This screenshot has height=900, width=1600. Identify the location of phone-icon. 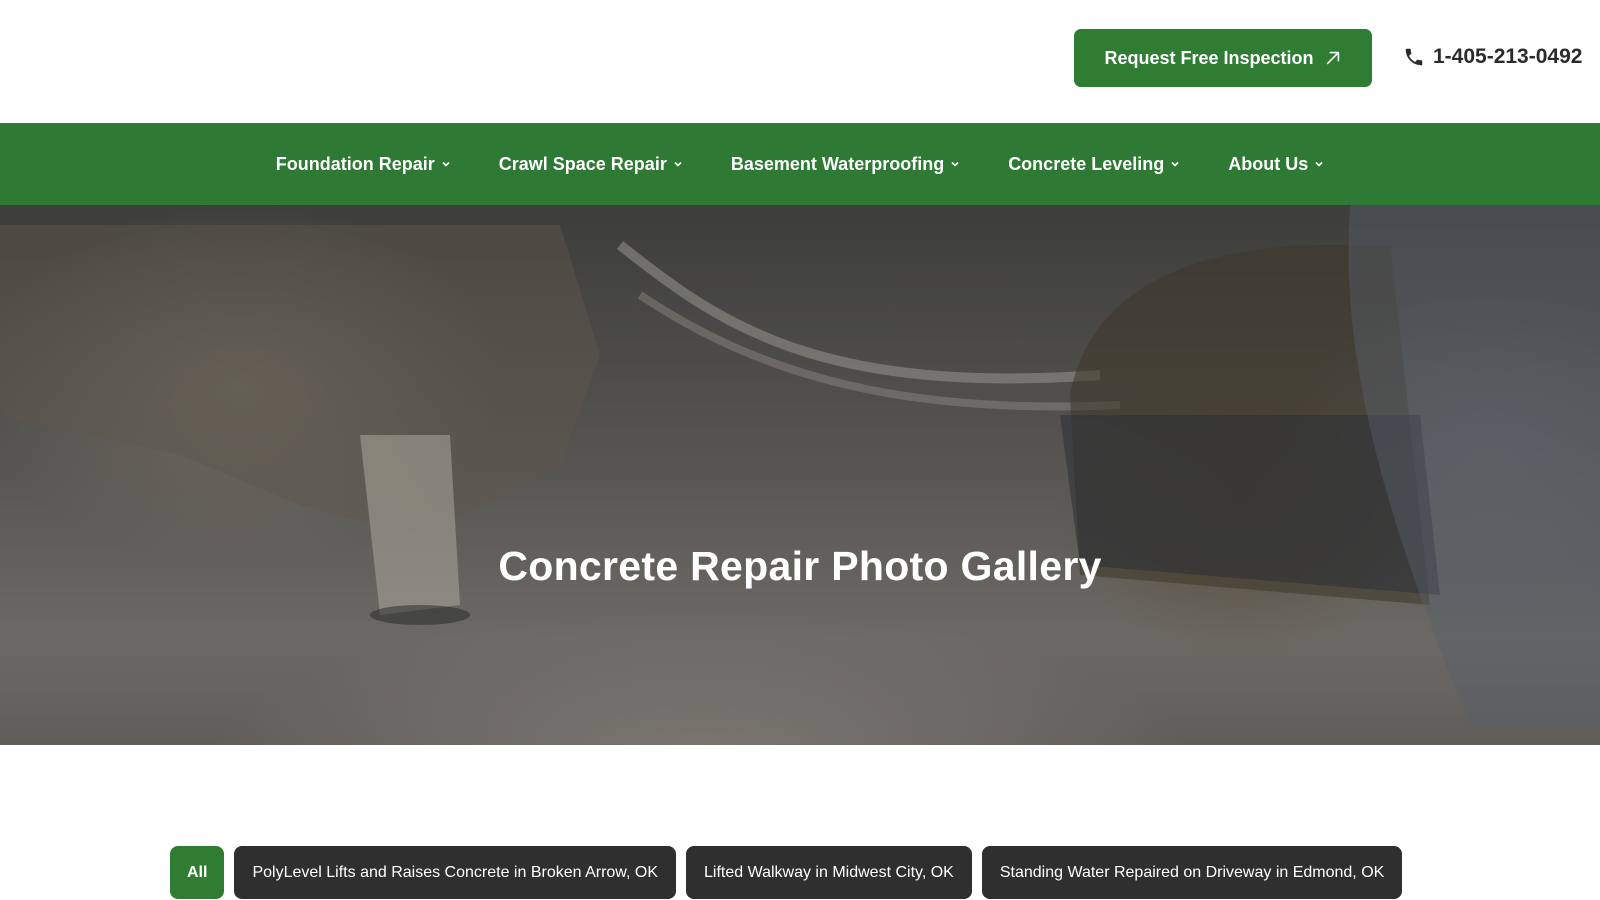
(1414, 57).